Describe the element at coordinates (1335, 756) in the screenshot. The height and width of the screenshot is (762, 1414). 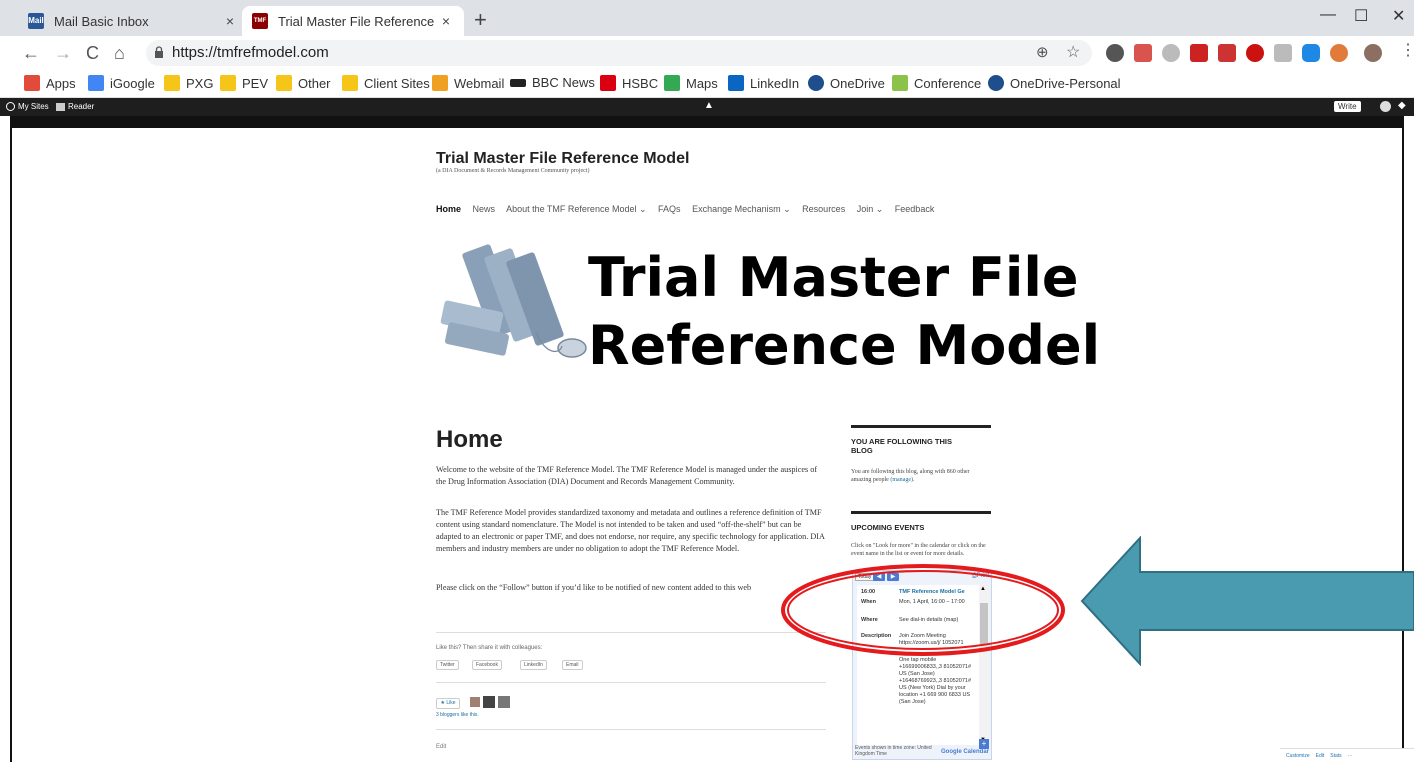
I see `stats-link: Stats` at that location.